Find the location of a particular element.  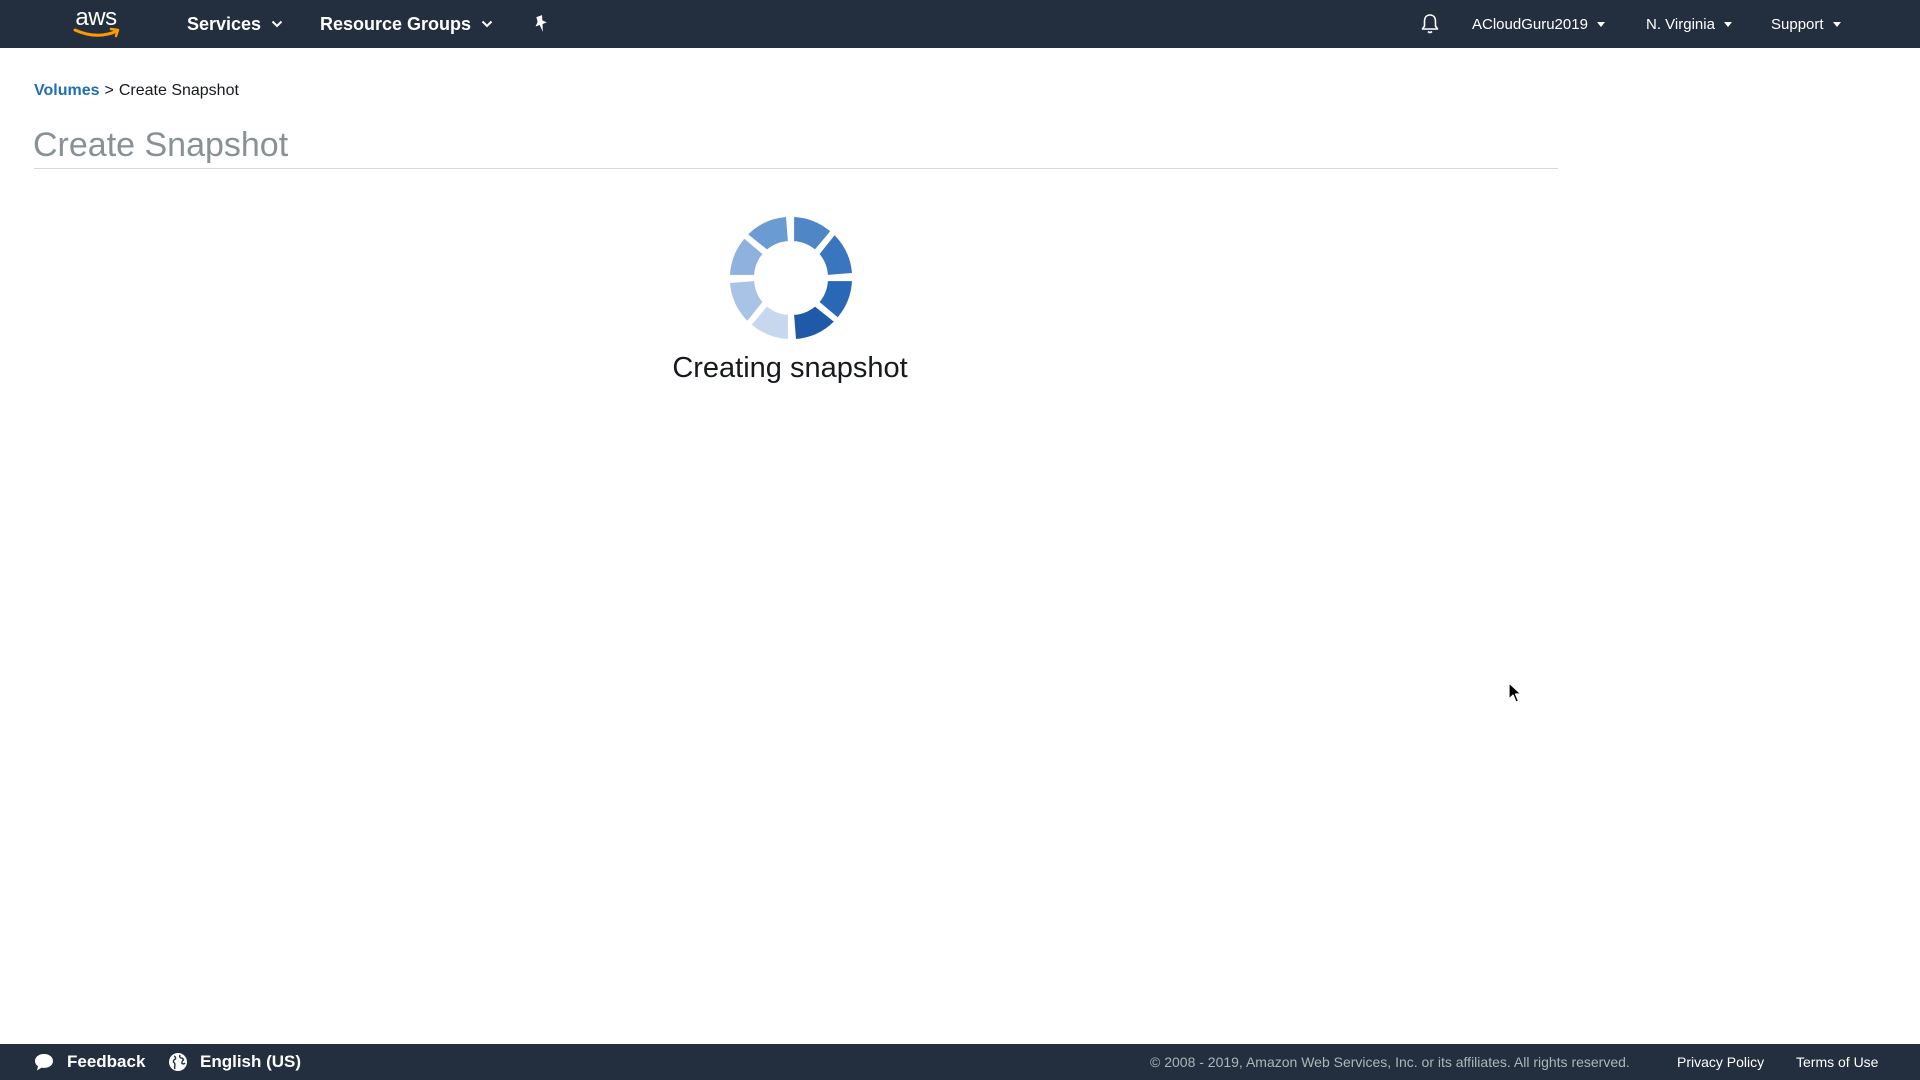

notifications-button is located at coordinates (1430, 24).